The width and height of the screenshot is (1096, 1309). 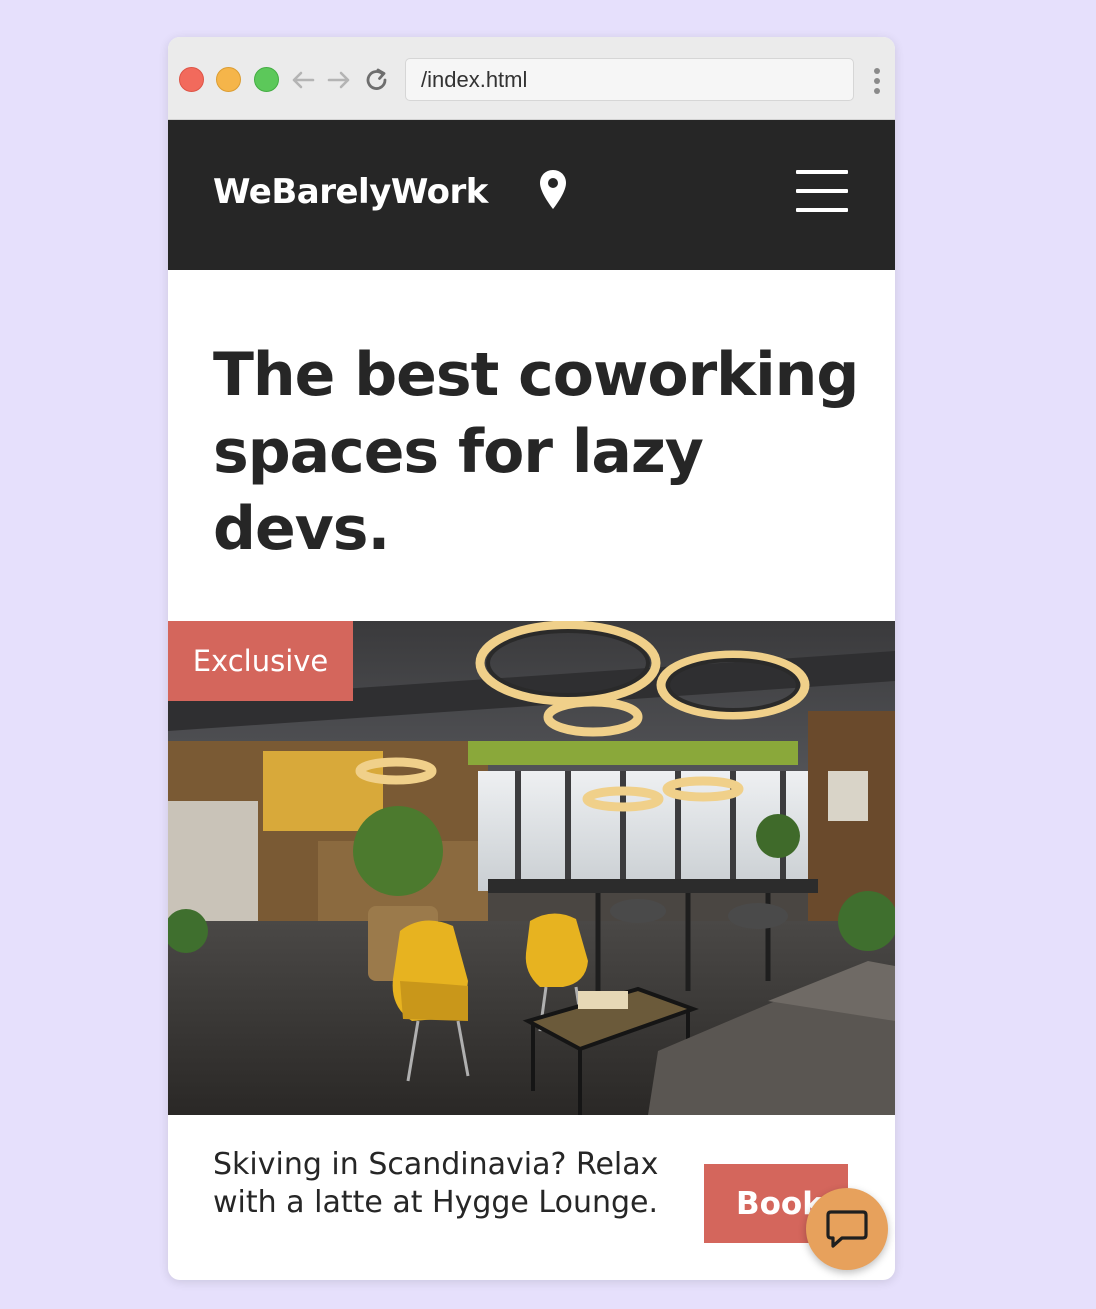 I want to click on chat-bubble-icon, so click(x=847, y=1229).